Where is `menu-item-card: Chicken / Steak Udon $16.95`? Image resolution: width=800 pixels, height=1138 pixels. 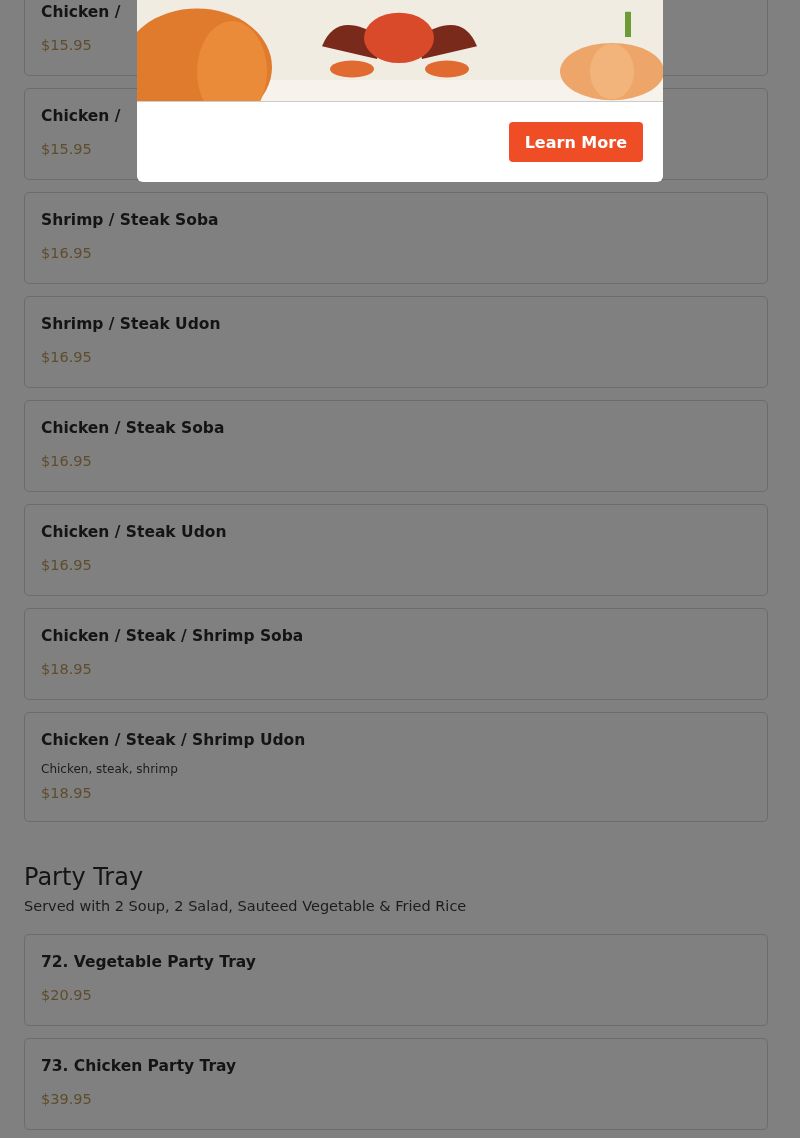 menu-item-card: Chicken / Steak Udon $16.95 is located at coordinates (396, 550).